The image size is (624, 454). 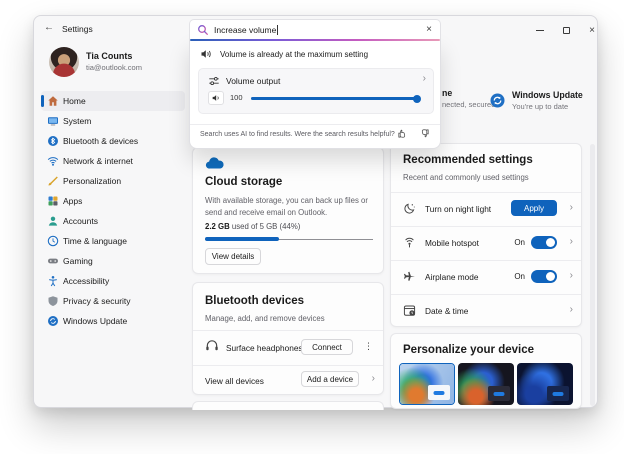 What do you see at coordinates (101, 141) in the screenshot?
I see `sidebar-item-label: Bluetooth & devices` at bounding box center [101, 141].